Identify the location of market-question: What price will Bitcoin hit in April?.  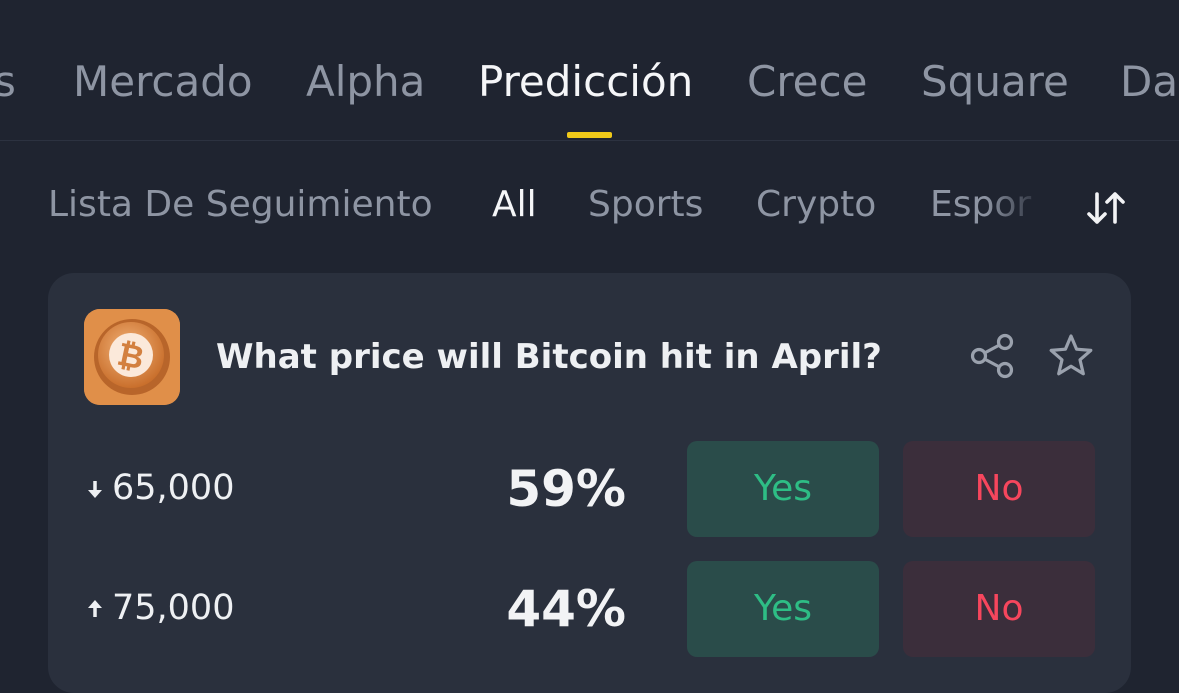
(549, 357).